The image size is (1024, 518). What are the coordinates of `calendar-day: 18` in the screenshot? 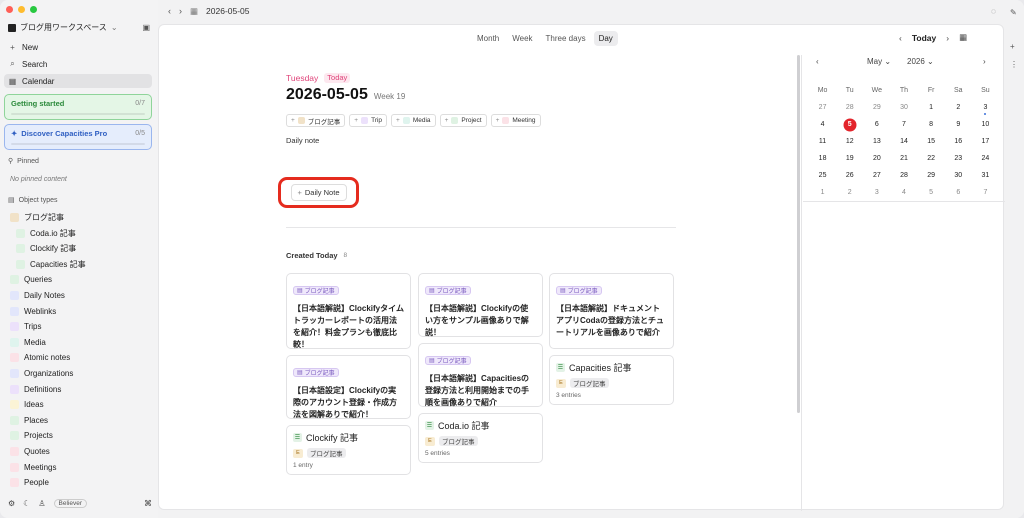 It's located at (822, 158).